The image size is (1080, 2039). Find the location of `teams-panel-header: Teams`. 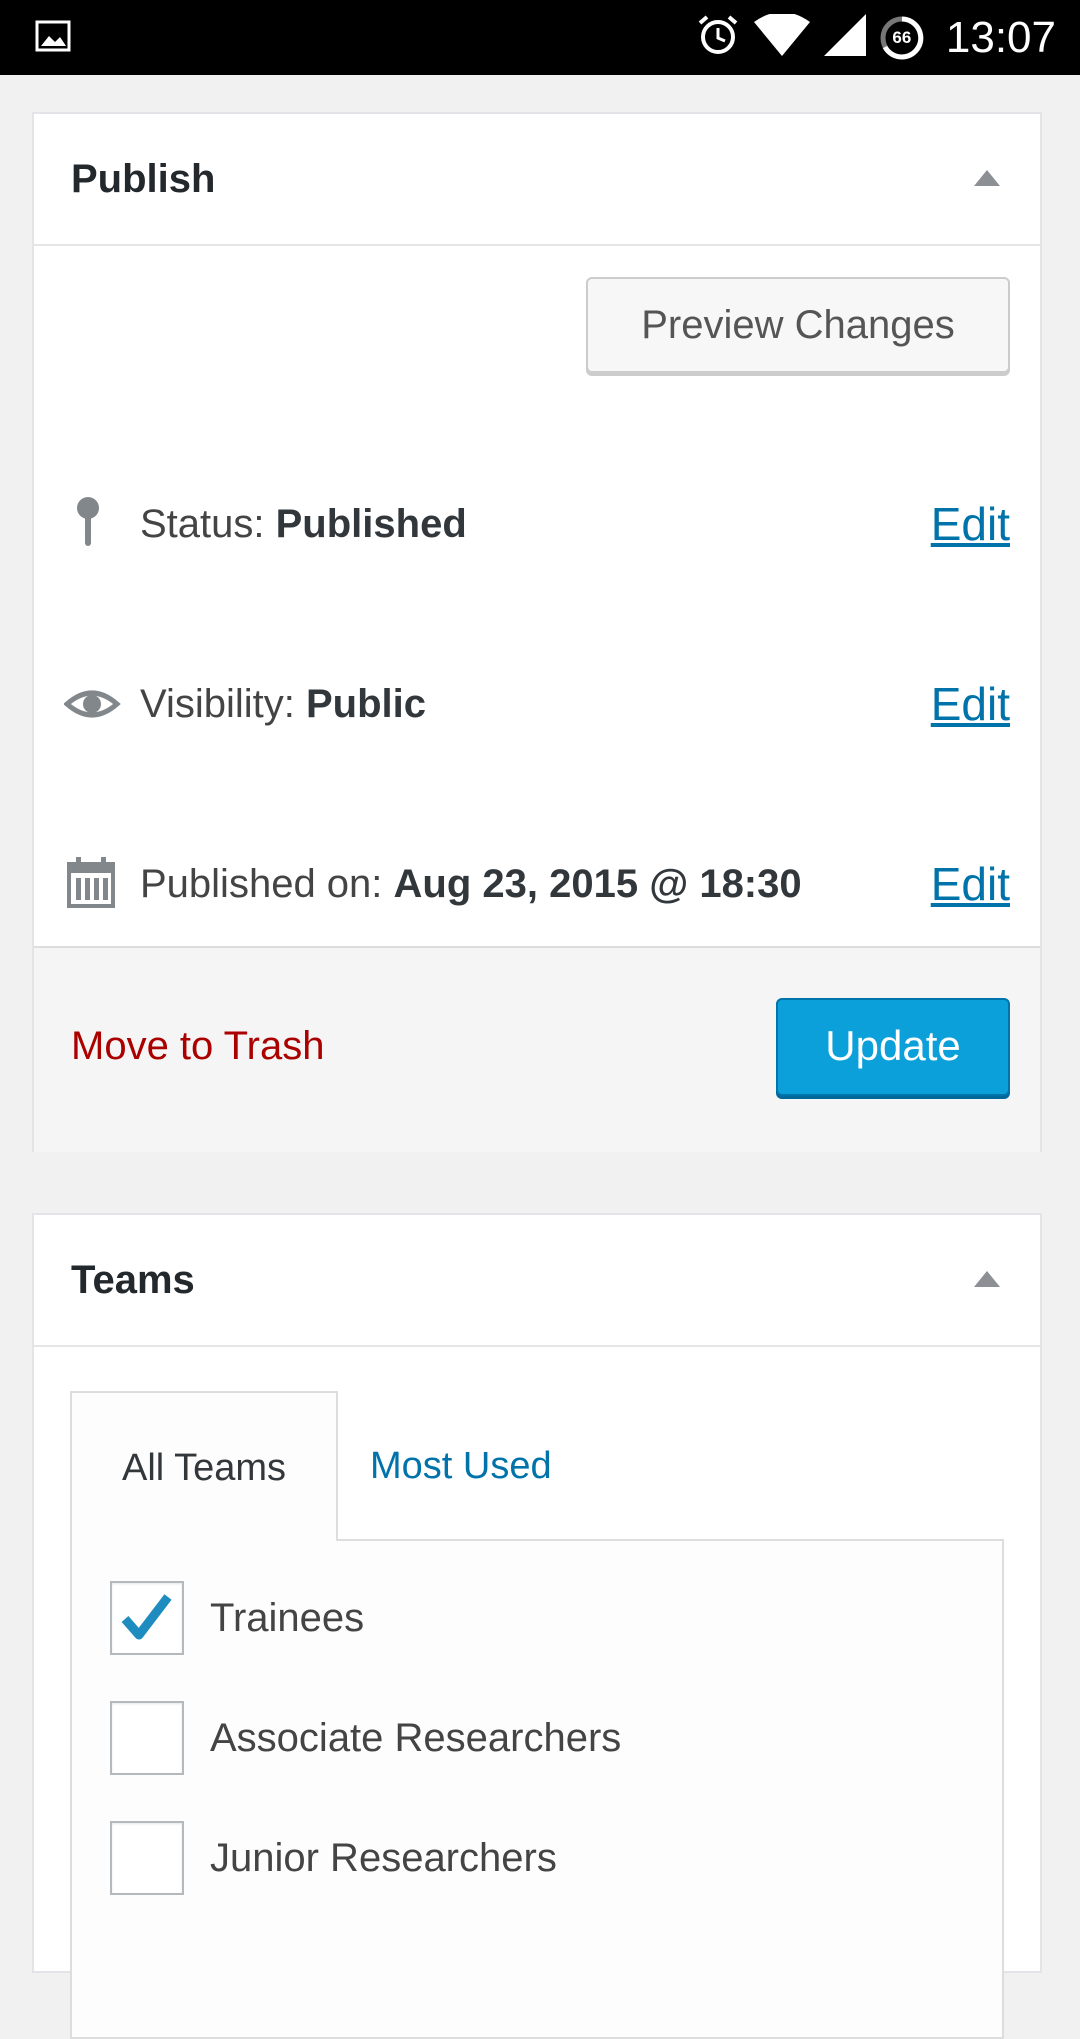

teams-panel-header: Teams is located at coordinates (537, 1281).